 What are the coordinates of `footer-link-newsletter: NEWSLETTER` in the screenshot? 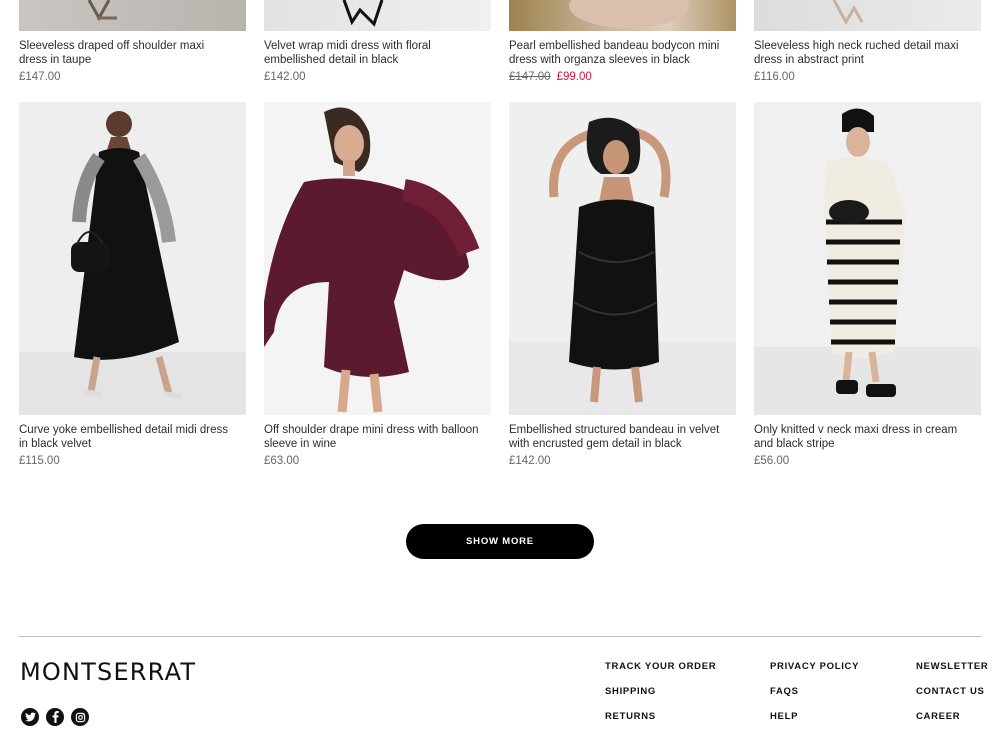 It's located at (952, 672).